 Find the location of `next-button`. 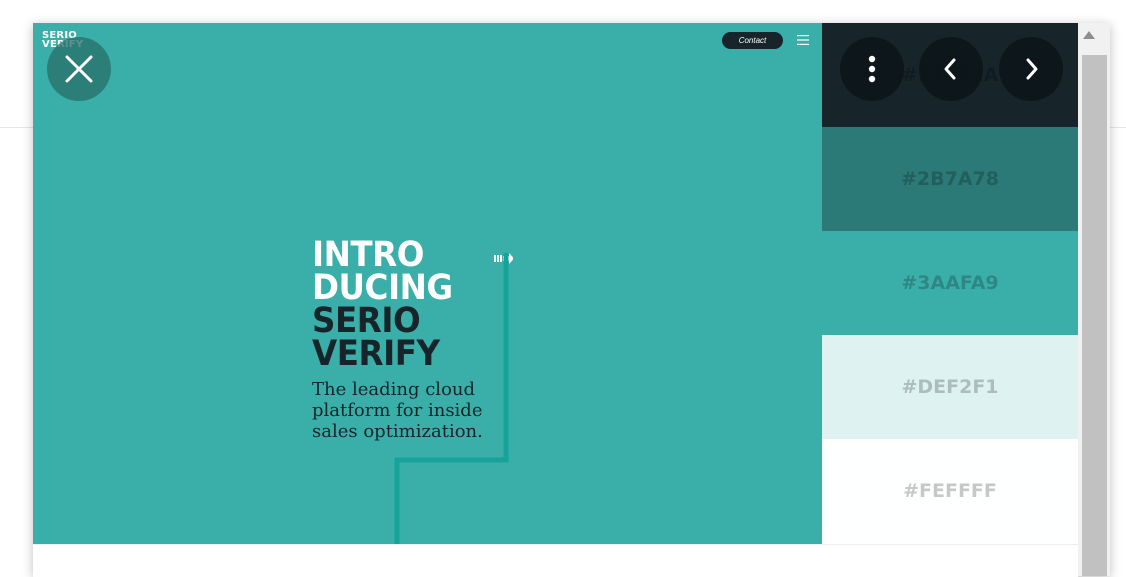

next-button is located at coordinates (1031, 69).